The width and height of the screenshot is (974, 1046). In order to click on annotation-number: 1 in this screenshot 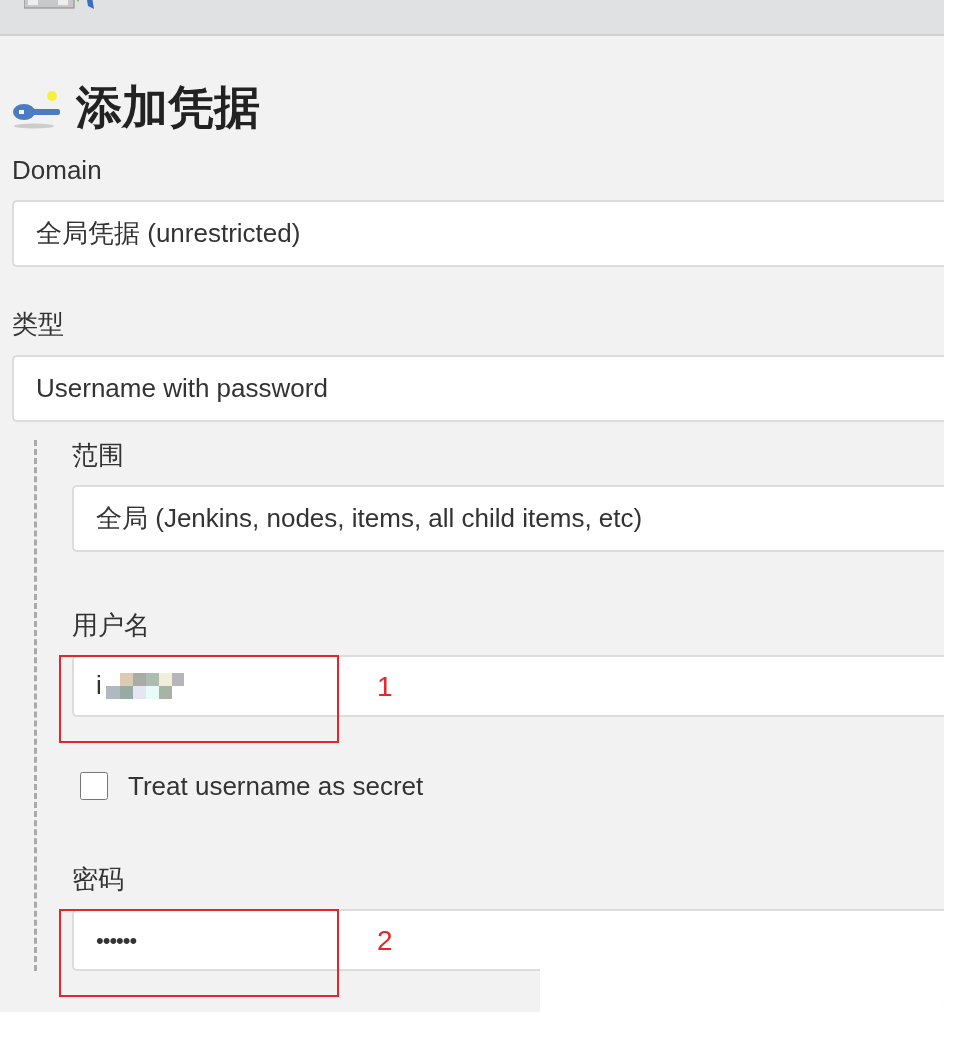, I will do `click(385, 686)`.